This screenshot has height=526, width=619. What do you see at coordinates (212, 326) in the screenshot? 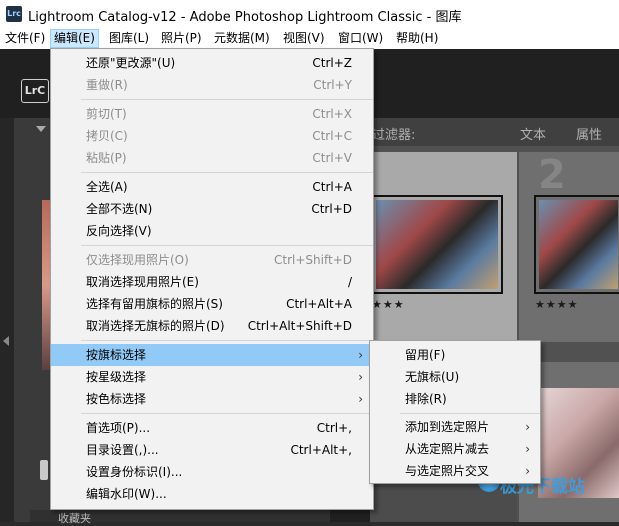
I see `menu-item-deselect-unflagged: 取消选择无旗标的照片(D) Ctrl+Alt+Shift+D` at bounding box center [212, 326].